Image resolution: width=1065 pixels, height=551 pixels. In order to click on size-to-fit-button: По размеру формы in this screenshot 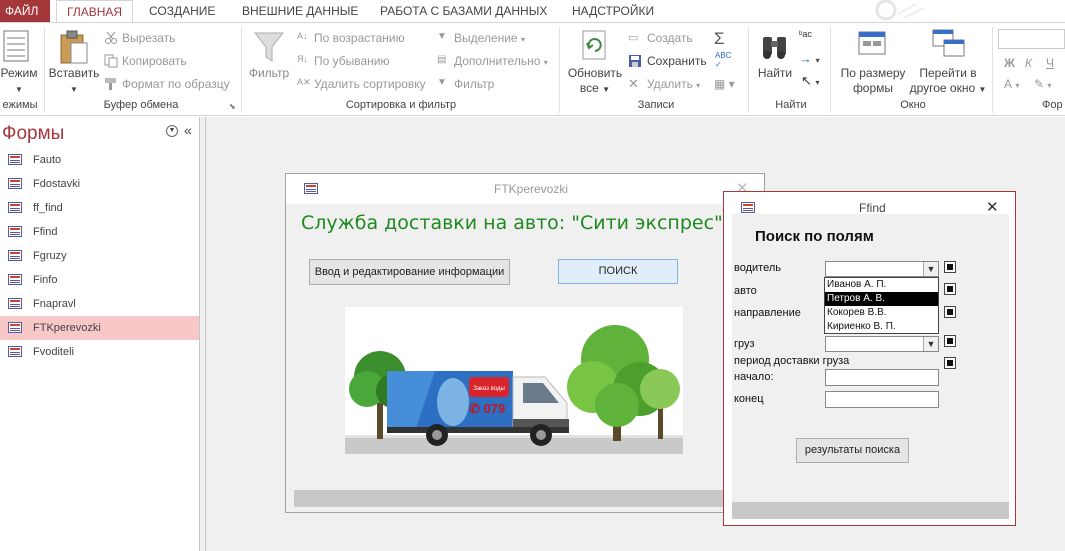, I will do `click(873, 81)`.